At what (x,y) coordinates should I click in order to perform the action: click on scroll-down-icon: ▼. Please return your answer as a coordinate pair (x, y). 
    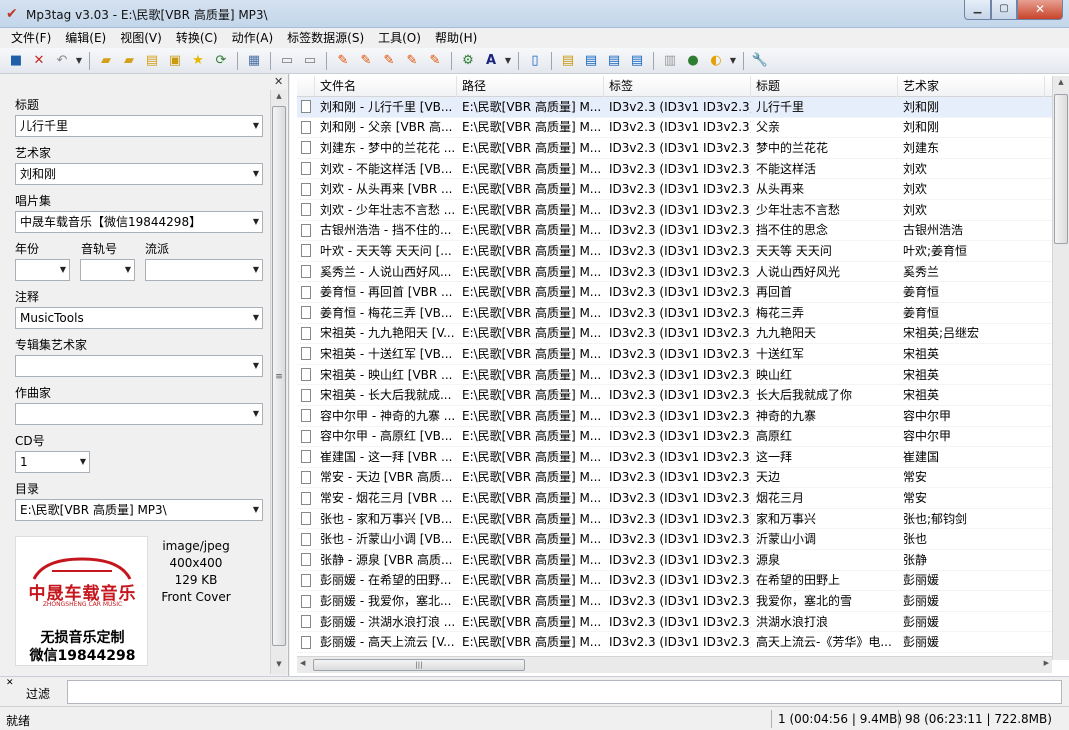
    Looking at the image, I should click on (279, 664).